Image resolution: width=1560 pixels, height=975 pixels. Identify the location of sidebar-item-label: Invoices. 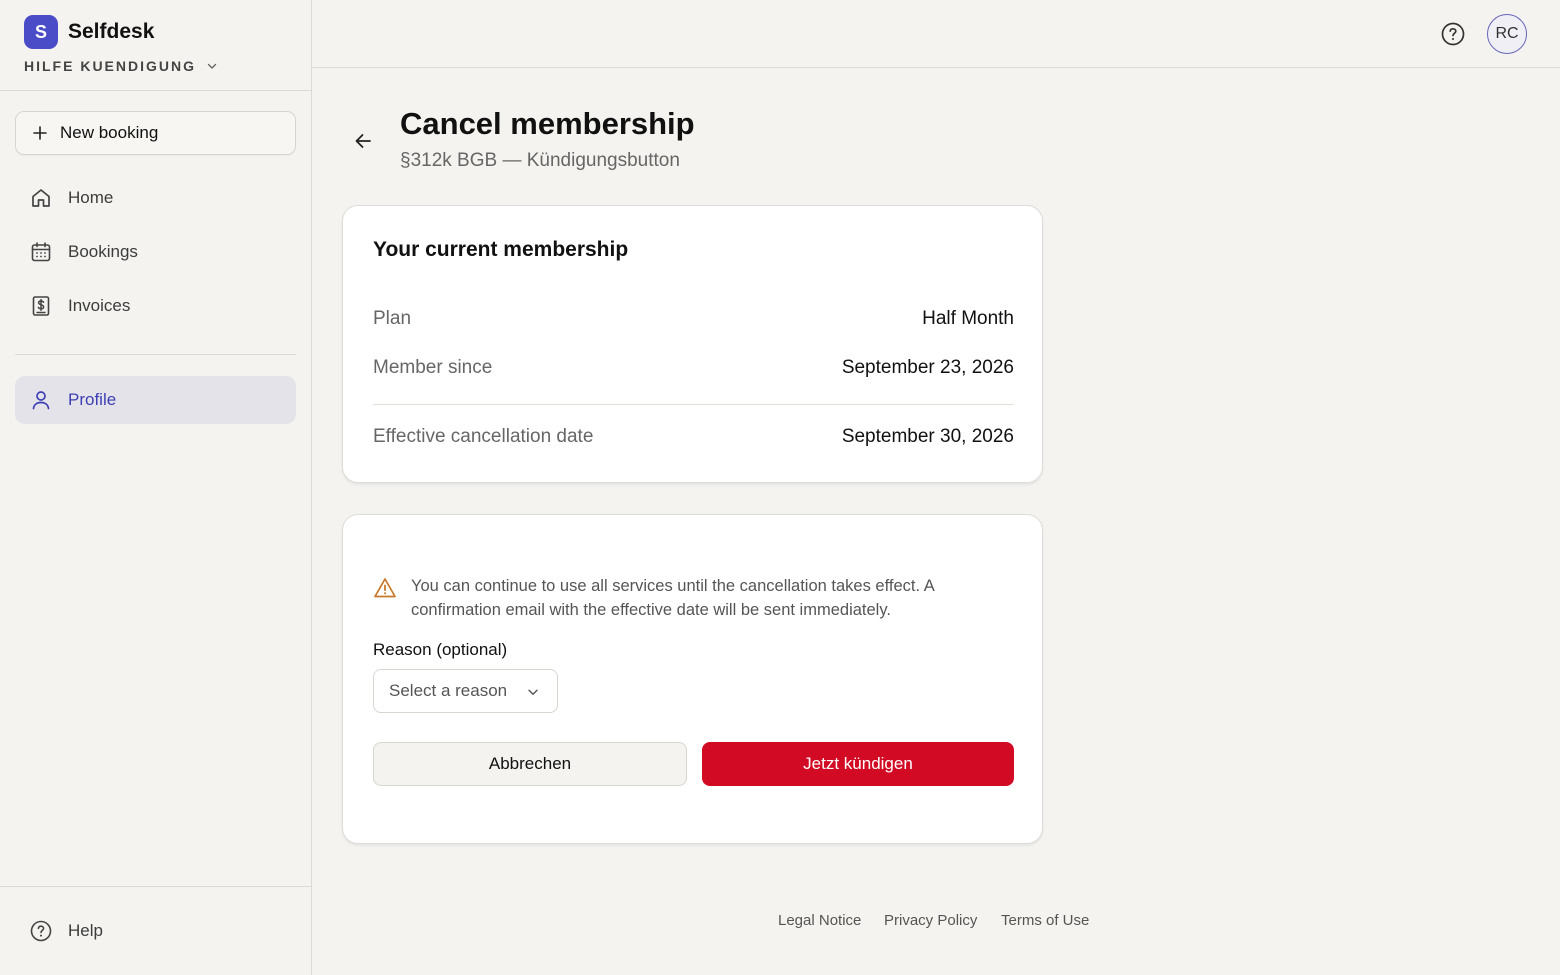
(99, 305).